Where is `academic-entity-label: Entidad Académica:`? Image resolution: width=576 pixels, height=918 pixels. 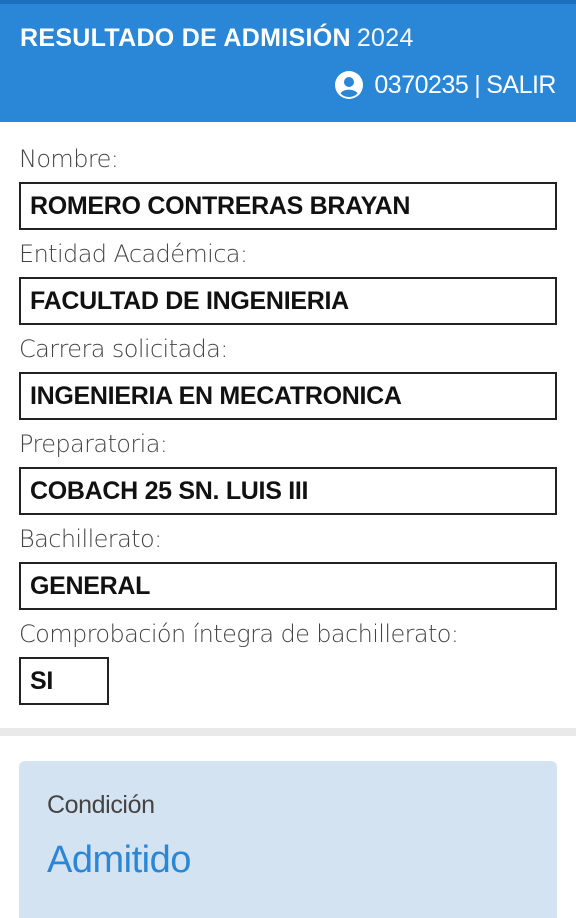
academic-entity-label: Entidad Académica: is located at coordinates (133, 254).